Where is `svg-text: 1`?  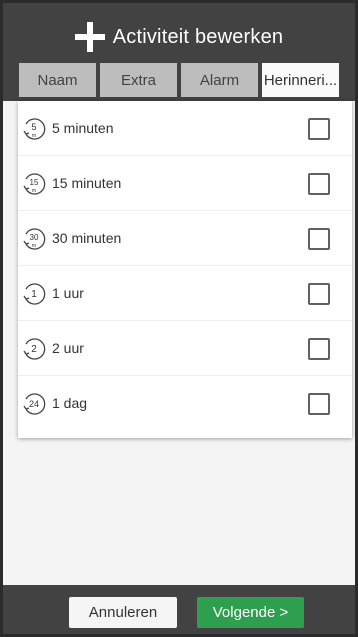 svg-text: 1 is located at coordinates (34, 294).